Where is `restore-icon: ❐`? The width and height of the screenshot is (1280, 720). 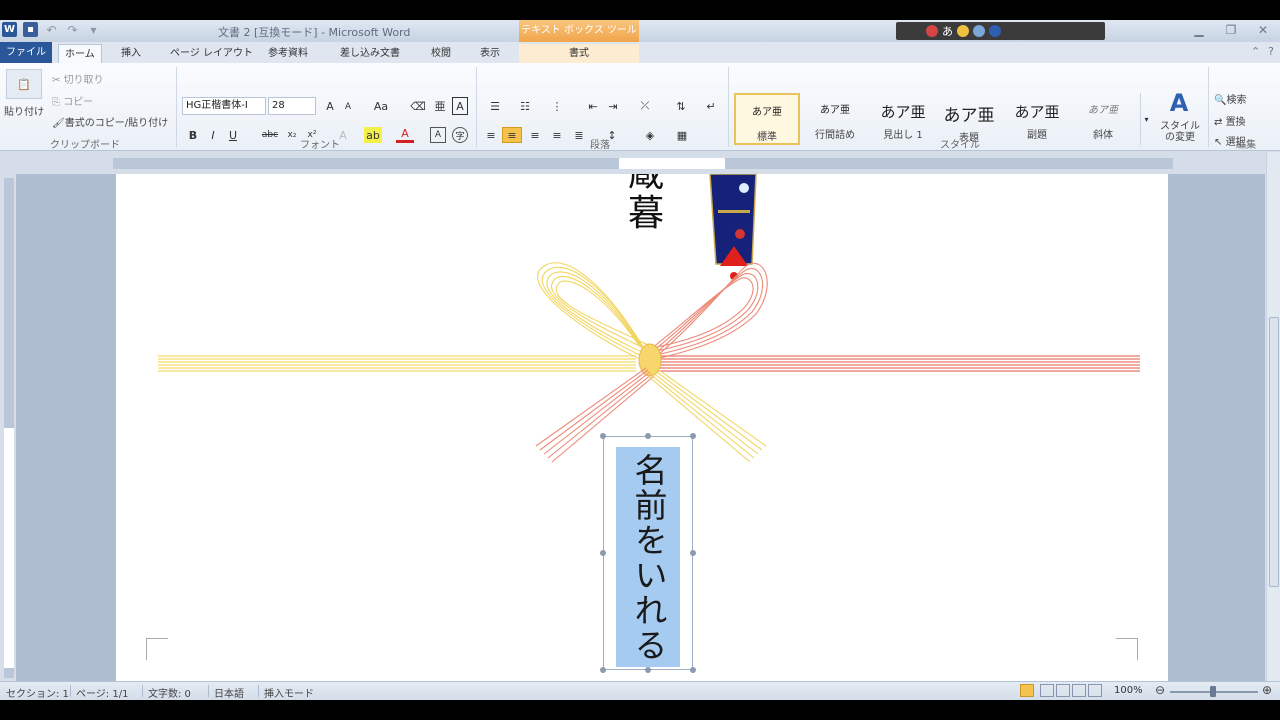 restore-icon: ❐ is located at coordinates (1231, 30).